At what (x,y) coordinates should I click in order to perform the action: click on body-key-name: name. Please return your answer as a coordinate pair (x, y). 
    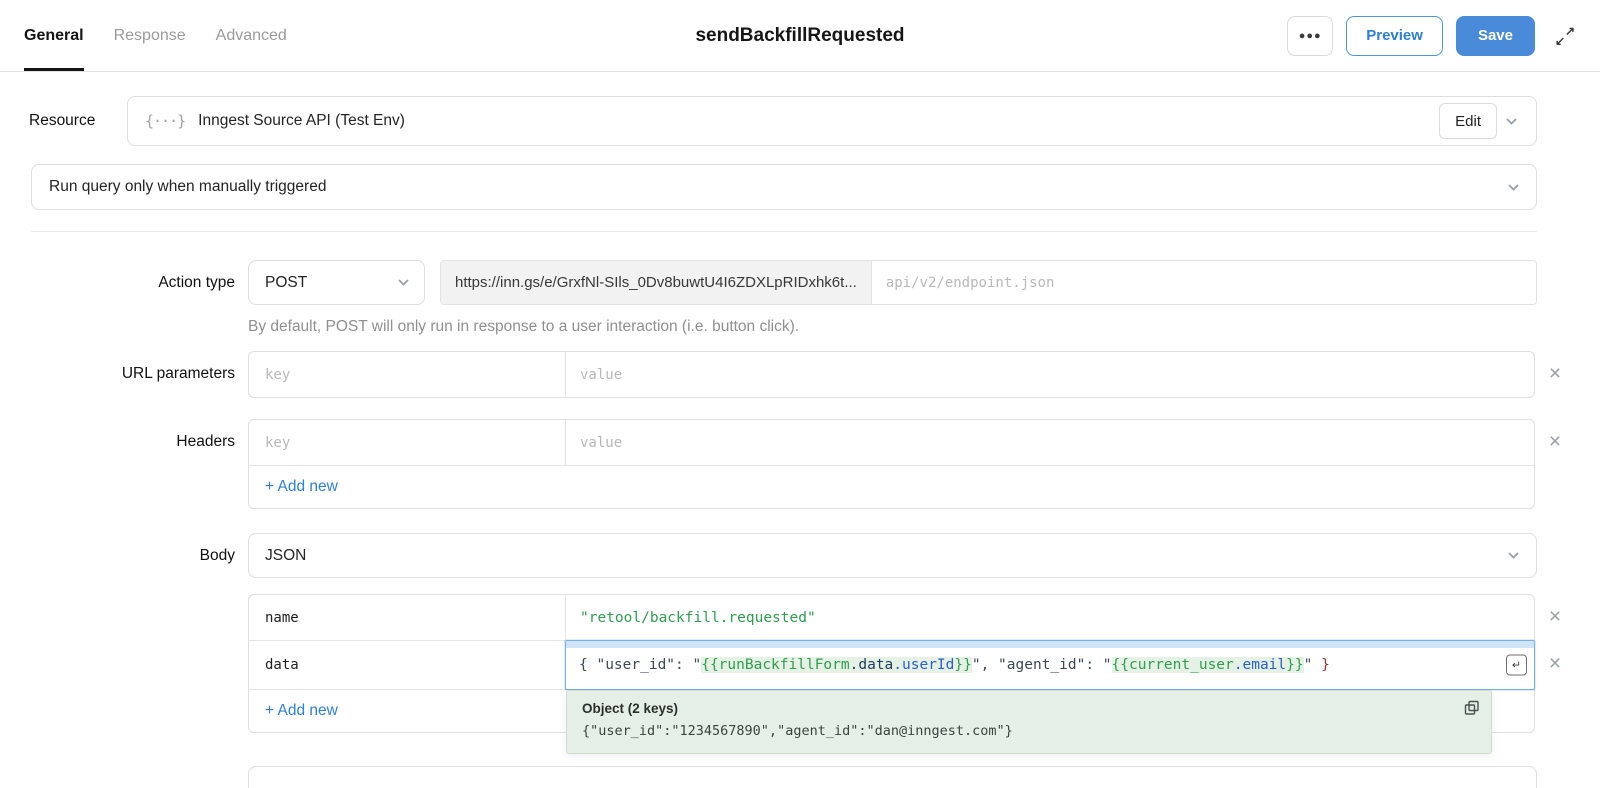
    Looking at the image, I should click on (282, 618).